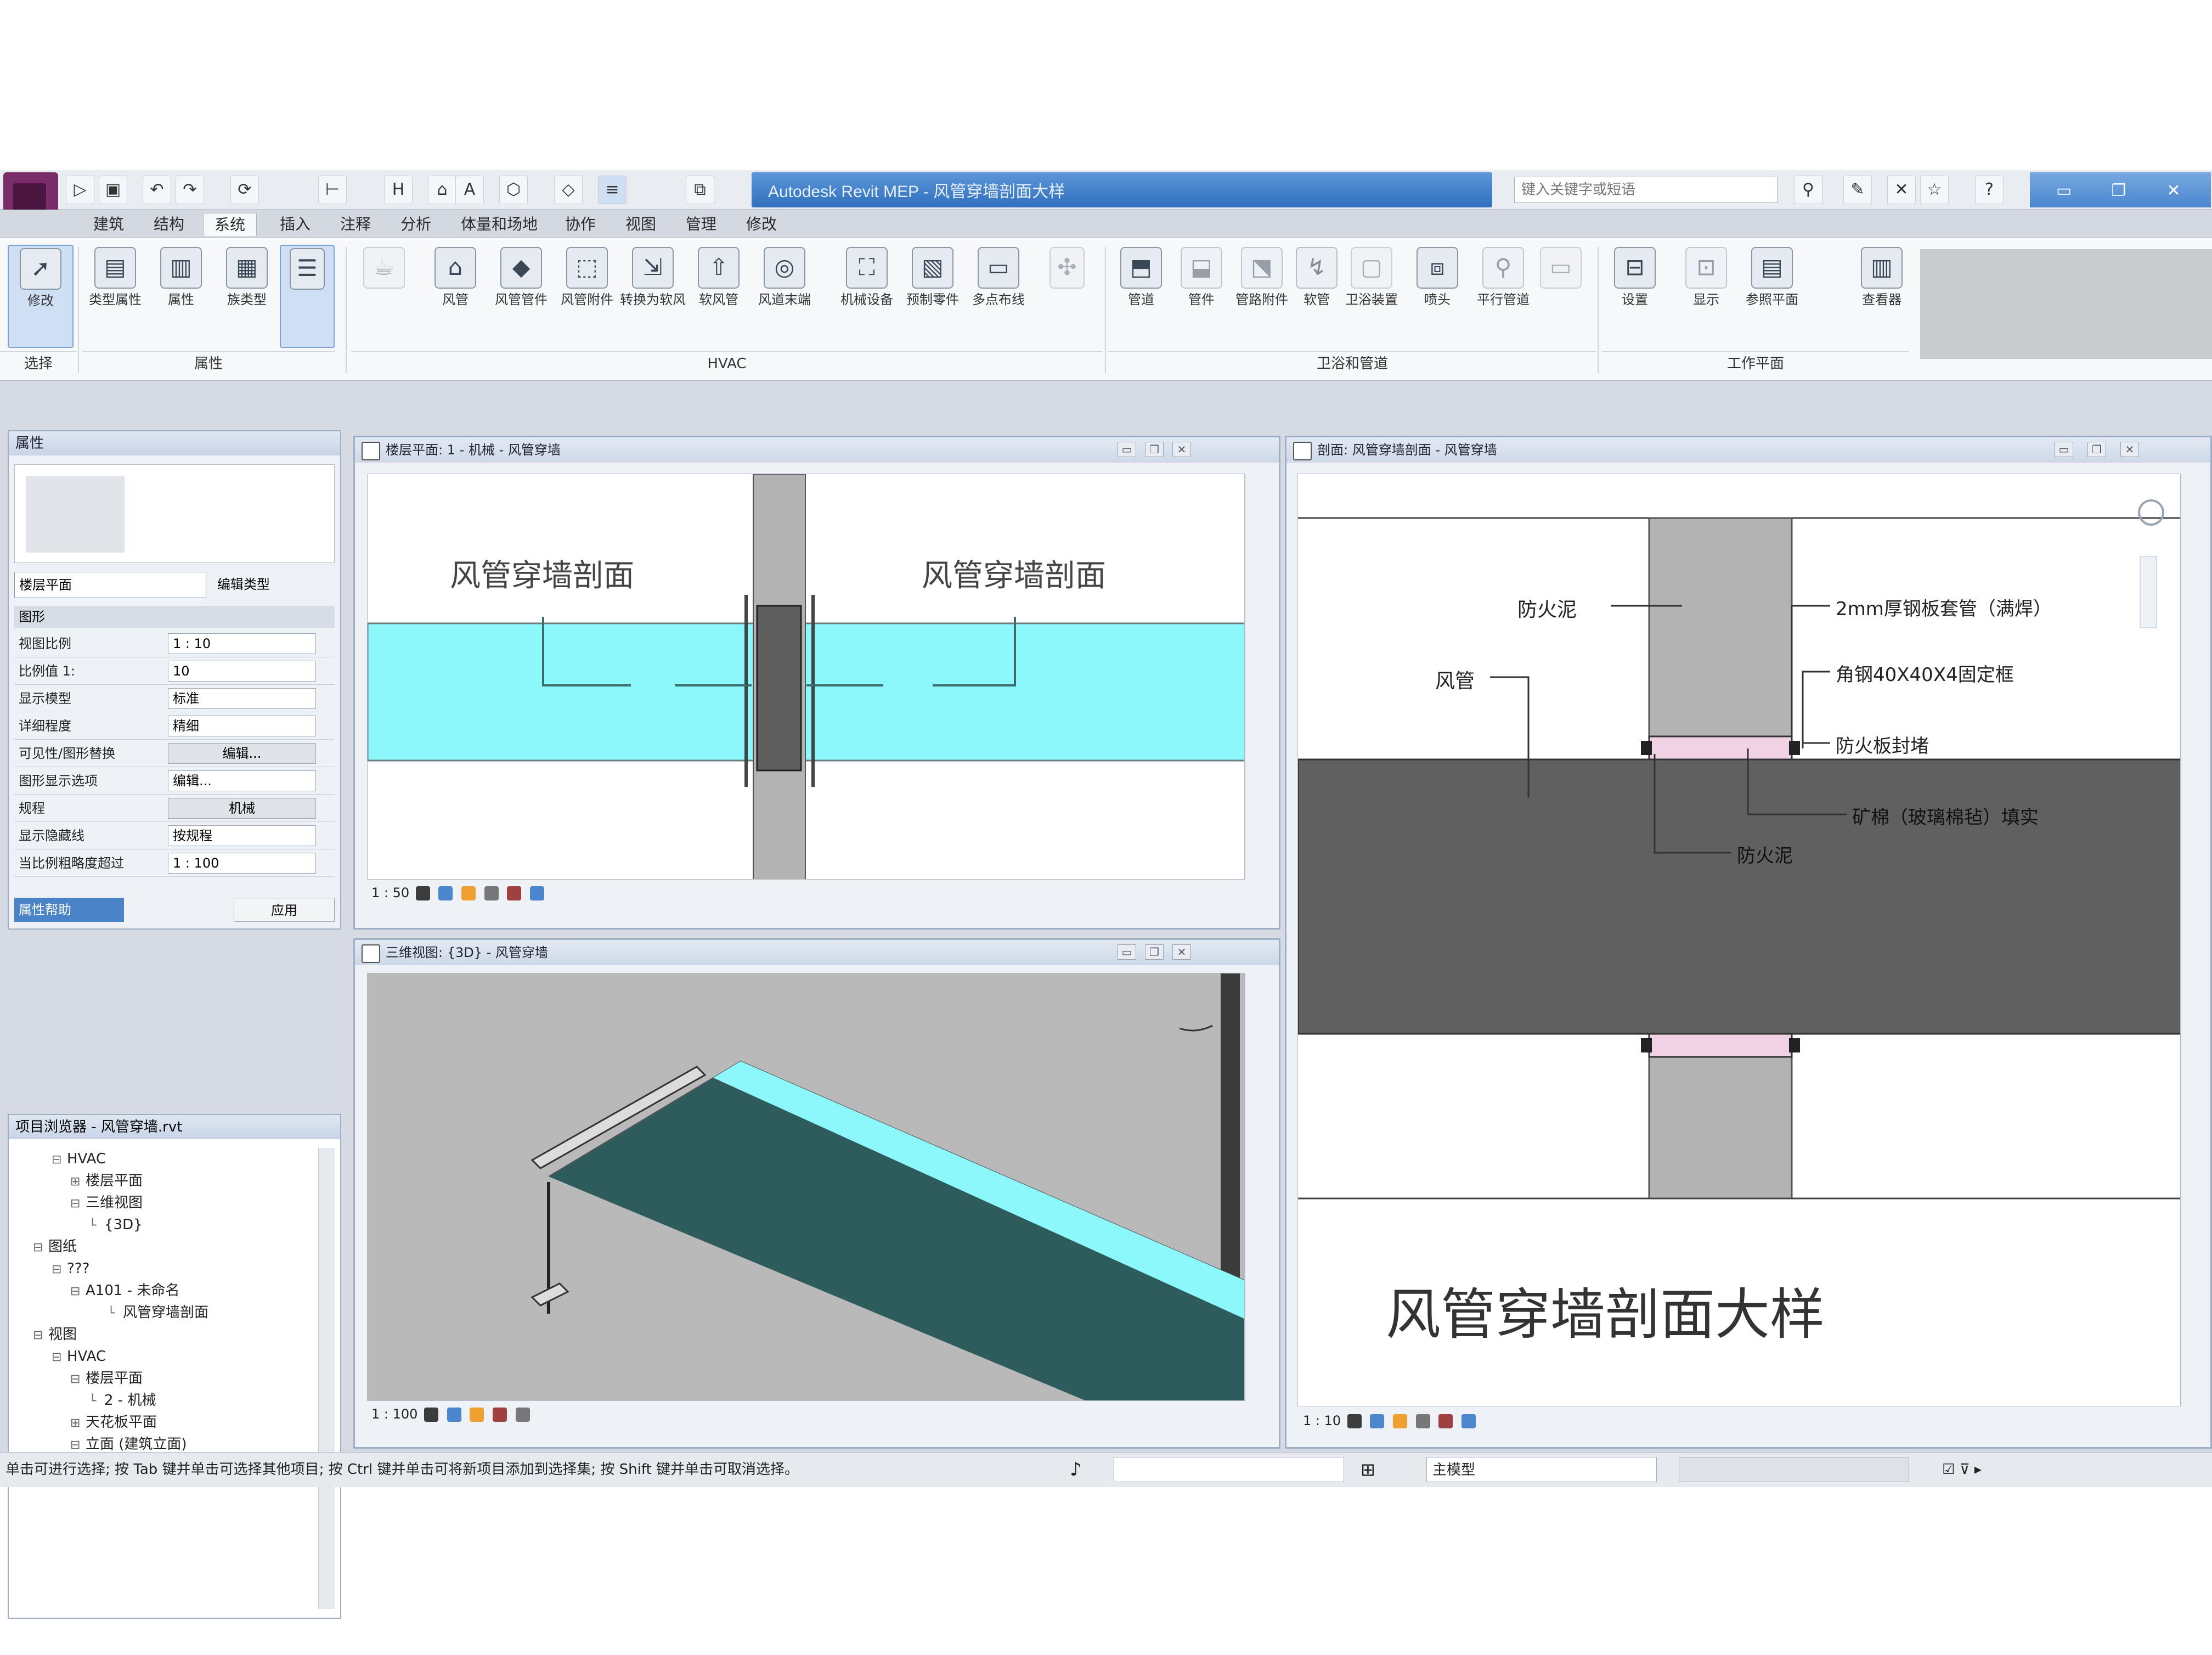  What do you see at coordinates (1076, 1470) in the screenshot?
I see `filter-icon-left: ♪` at bounding box center [1076, 1470].